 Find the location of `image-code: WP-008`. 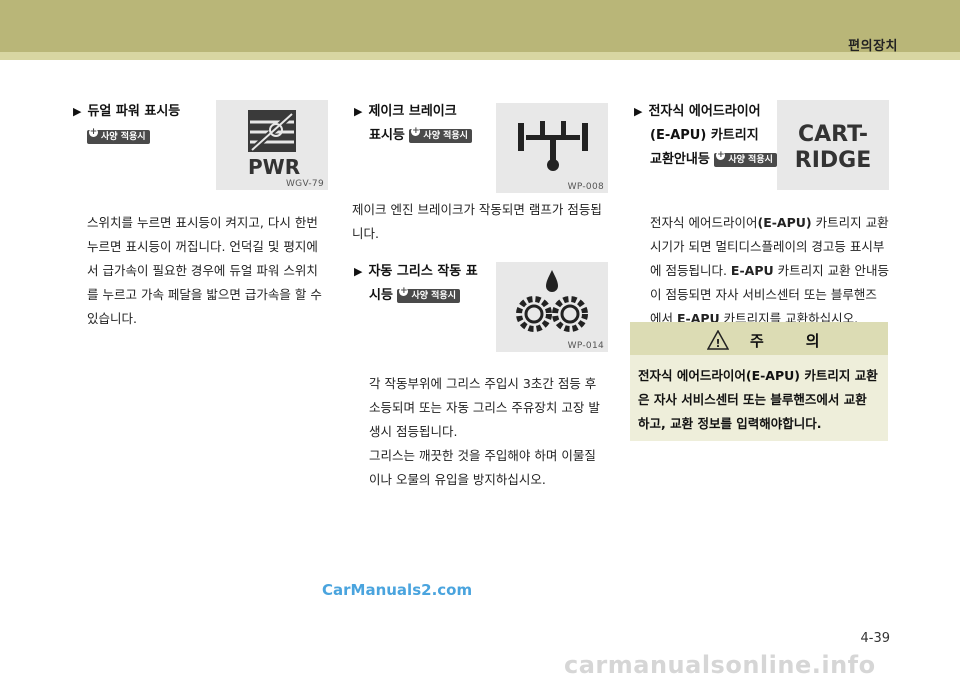

image-code: WP-008 is located at coordinates (585, 187).